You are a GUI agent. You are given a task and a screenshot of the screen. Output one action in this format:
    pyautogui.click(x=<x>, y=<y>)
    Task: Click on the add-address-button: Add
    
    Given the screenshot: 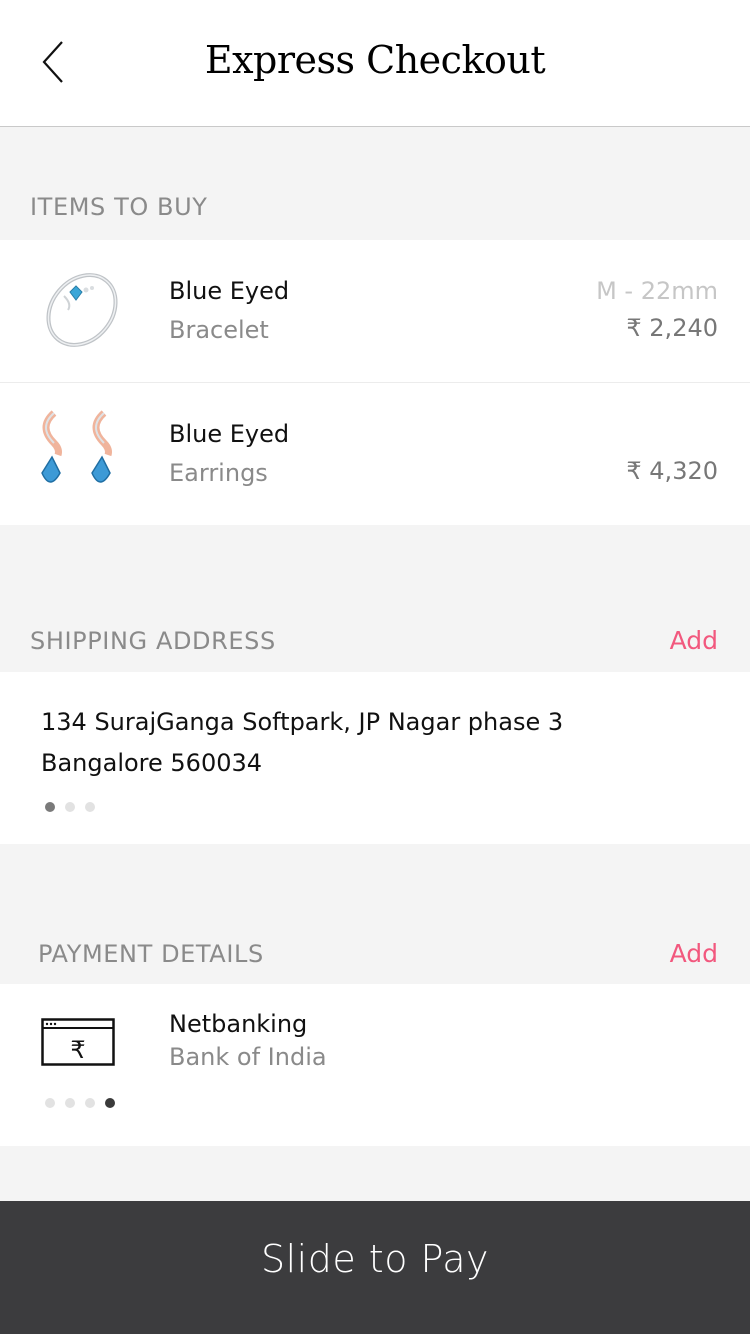 What is the action you would take?
    pyautogui.click(x=694, y=640)
    